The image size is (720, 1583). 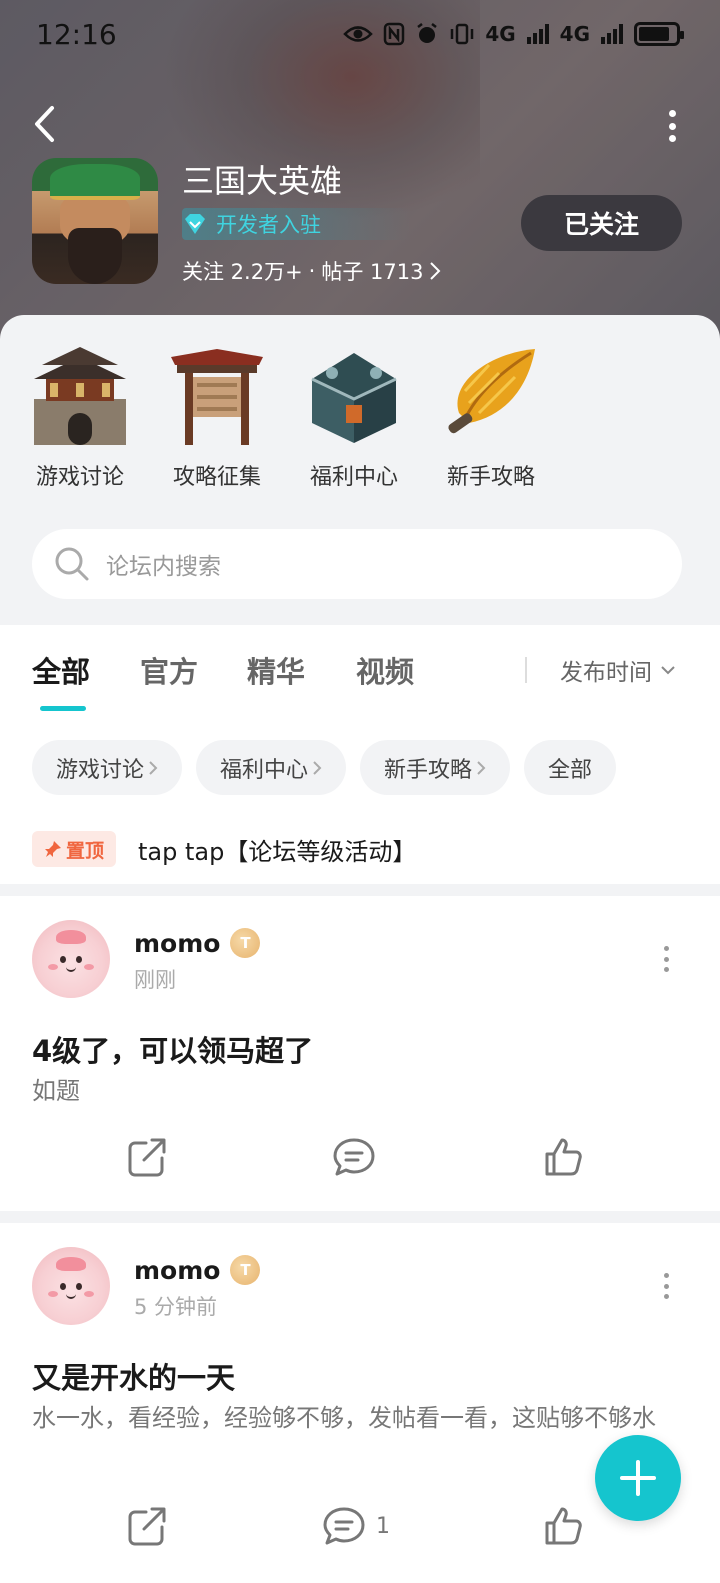 I want to click on back-button, so click(x=44, y=124).